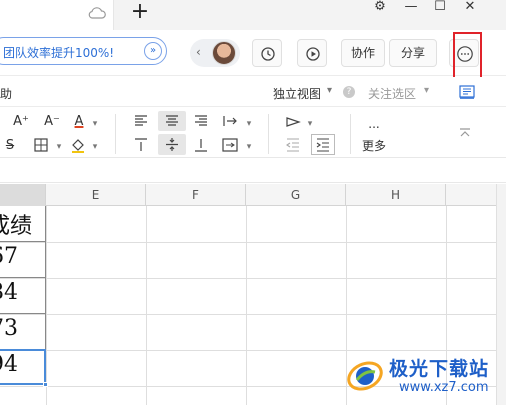 This screenshot has width=506, height=405. What do you see at coordinates (392, 93) in the screenshot?
I see `focus-area-button: 关注选区` at bounding box center [392, 93].